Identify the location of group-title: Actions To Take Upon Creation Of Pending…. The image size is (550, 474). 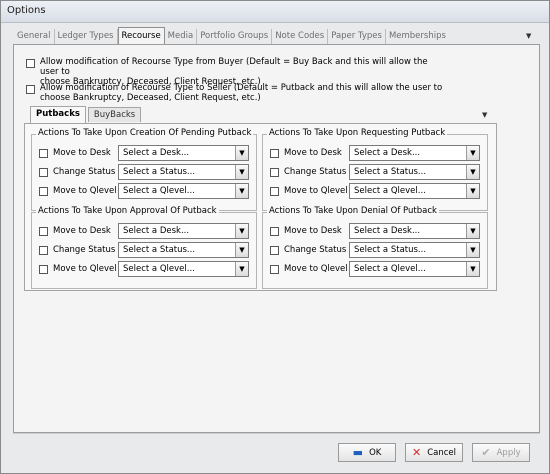
(145, 133).